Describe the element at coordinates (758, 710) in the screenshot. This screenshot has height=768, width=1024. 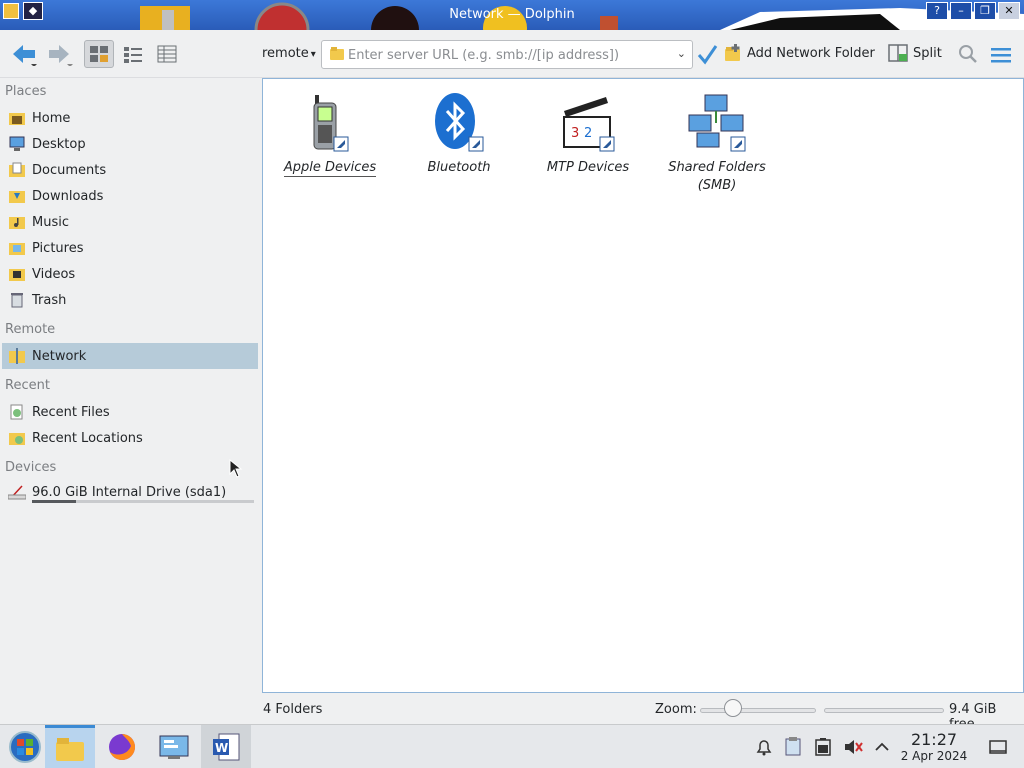
I see `zoom-slider` at that location.